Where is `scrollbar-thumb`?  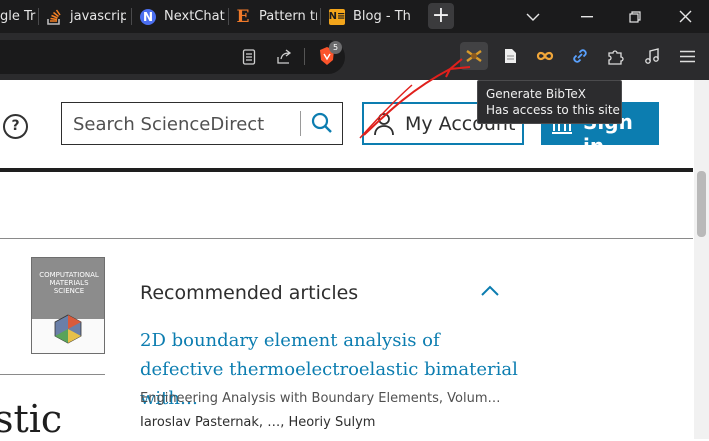
scrollbar-thumb is located at coordinates (701, 204).